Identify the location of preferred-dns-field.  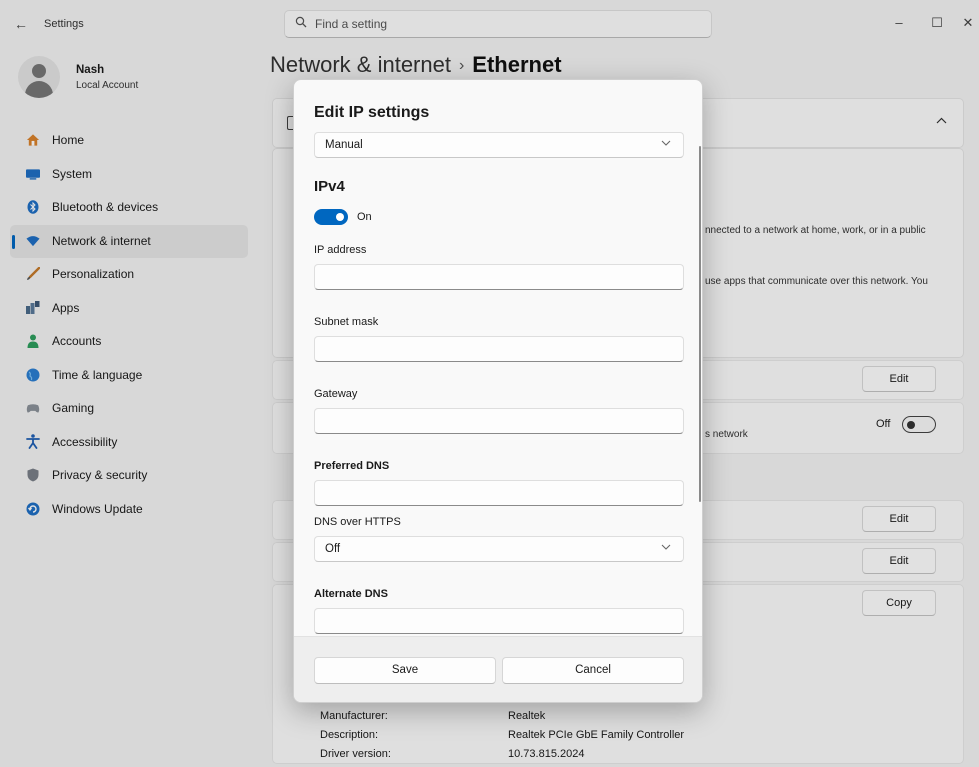
(499, 493).